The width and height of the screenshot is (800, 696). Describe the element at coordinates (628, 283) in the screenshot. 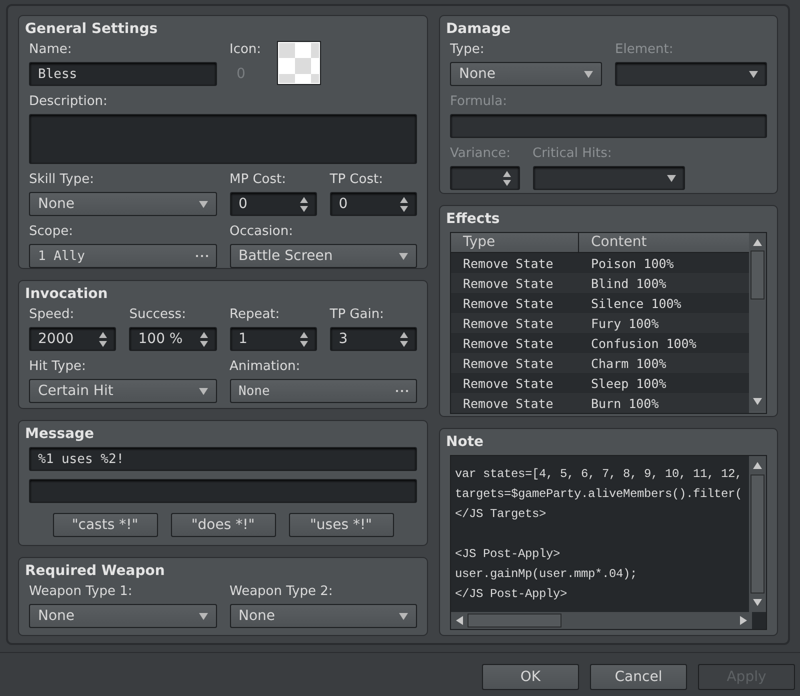

I see `table-cell-text: Blind 100%` at that location.